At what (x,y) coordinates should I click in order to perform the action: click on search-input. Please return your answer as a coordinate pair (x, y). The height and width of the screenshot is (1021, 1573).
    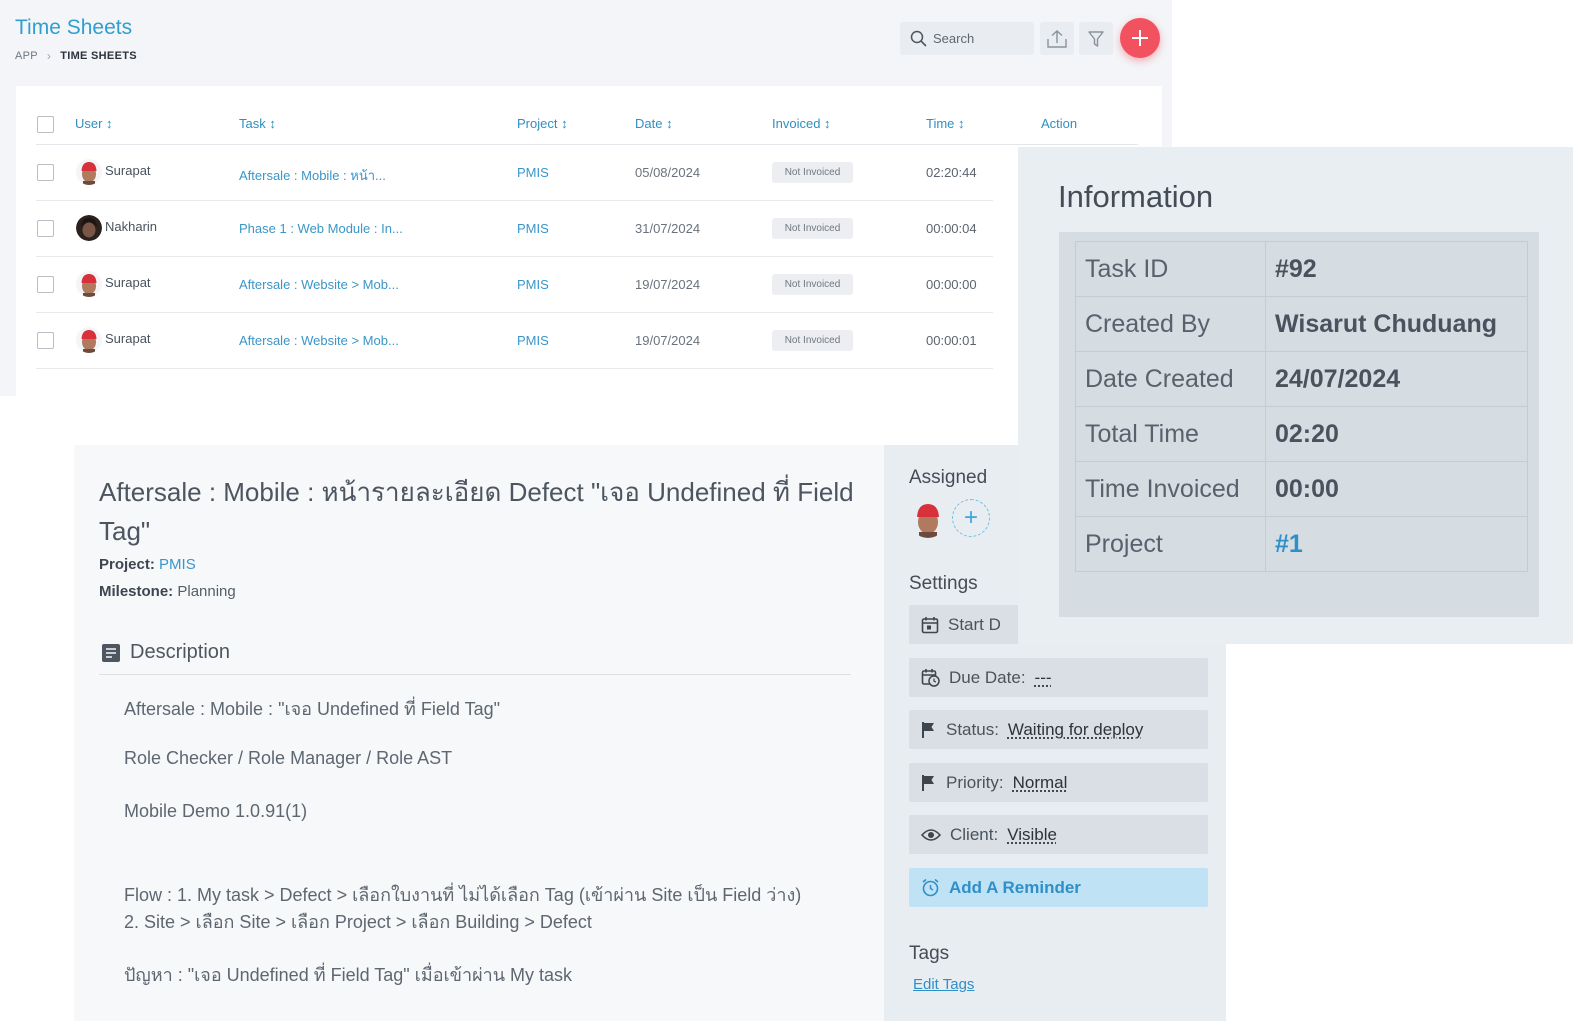
    Looking at the image, I should click on (980, 38).